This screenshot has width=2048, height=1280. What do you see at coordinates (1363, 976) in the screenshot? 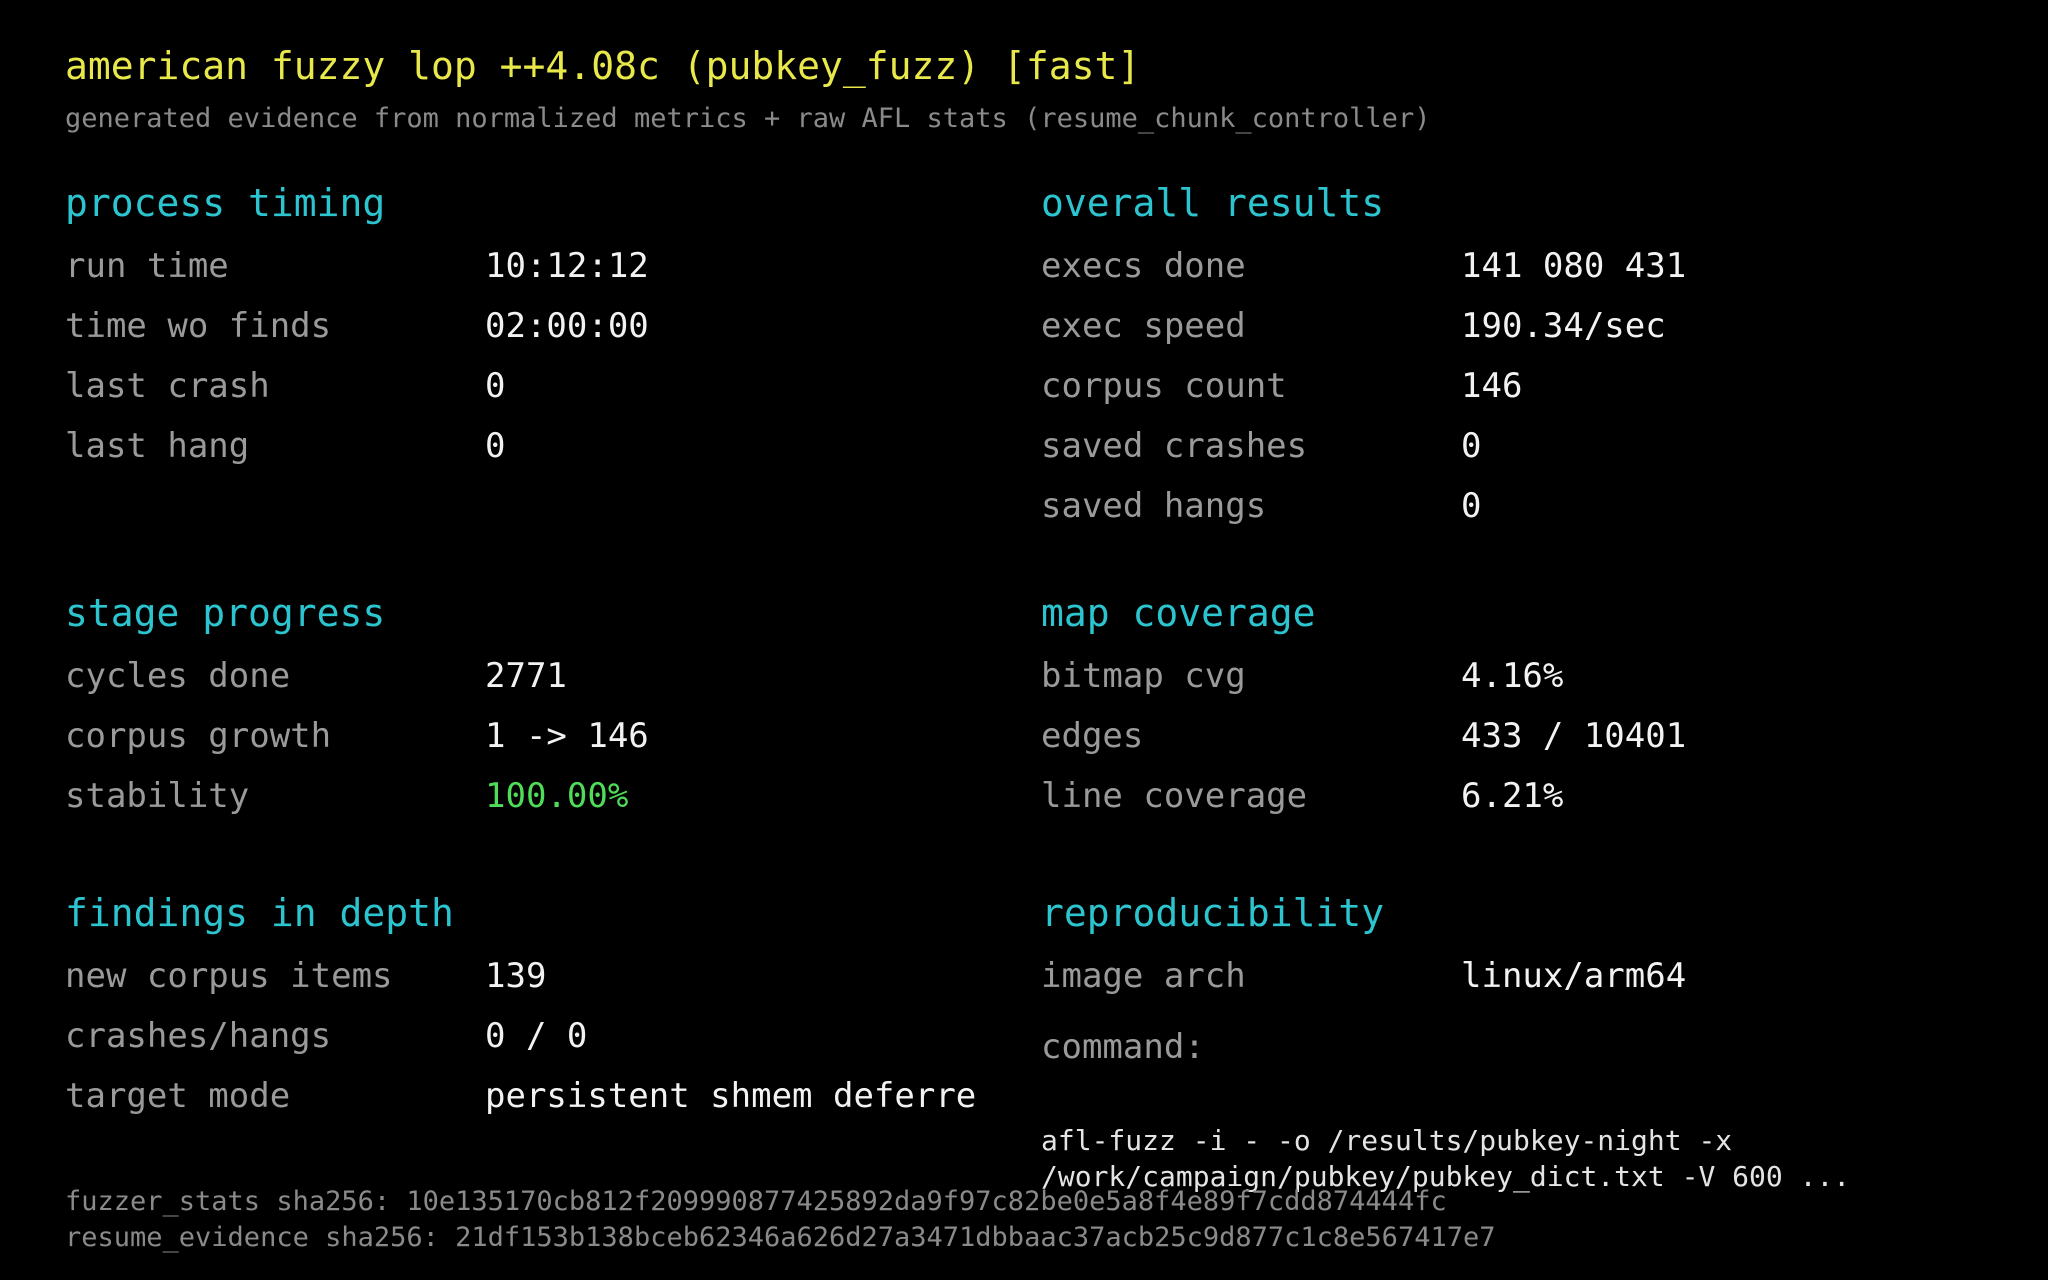
I see `stat-row-image-arch: image arch linux/arm64` at bounding box center [1363, 976].